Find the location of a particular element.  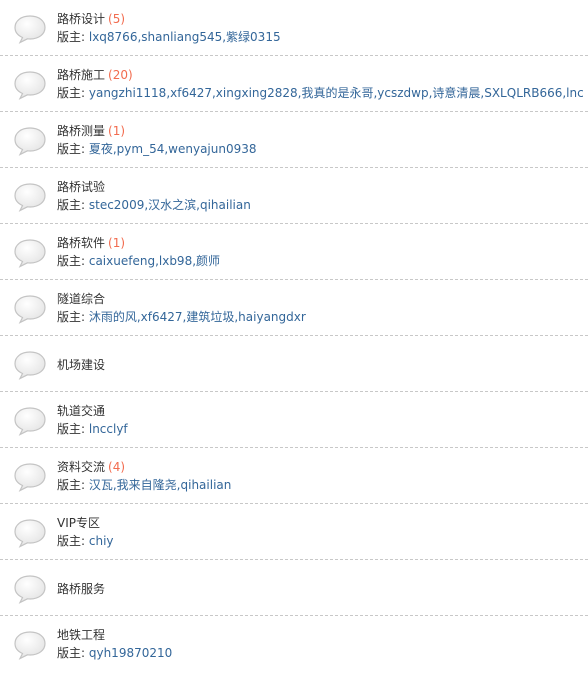

forum-name-link: 轨道交通 is located at coordinates (81, 411).